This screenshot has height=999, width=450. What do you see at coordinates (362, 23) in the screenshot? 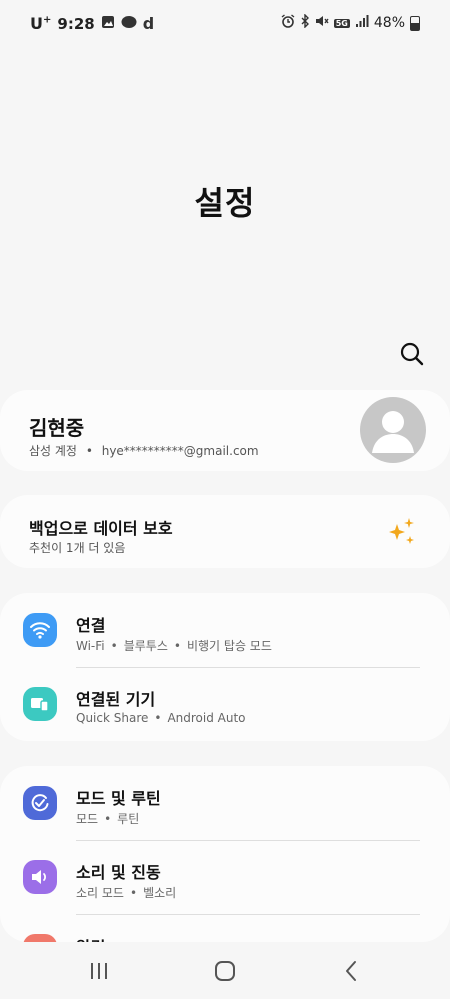
I see `signal-icon` at bounding box center [362, 23].